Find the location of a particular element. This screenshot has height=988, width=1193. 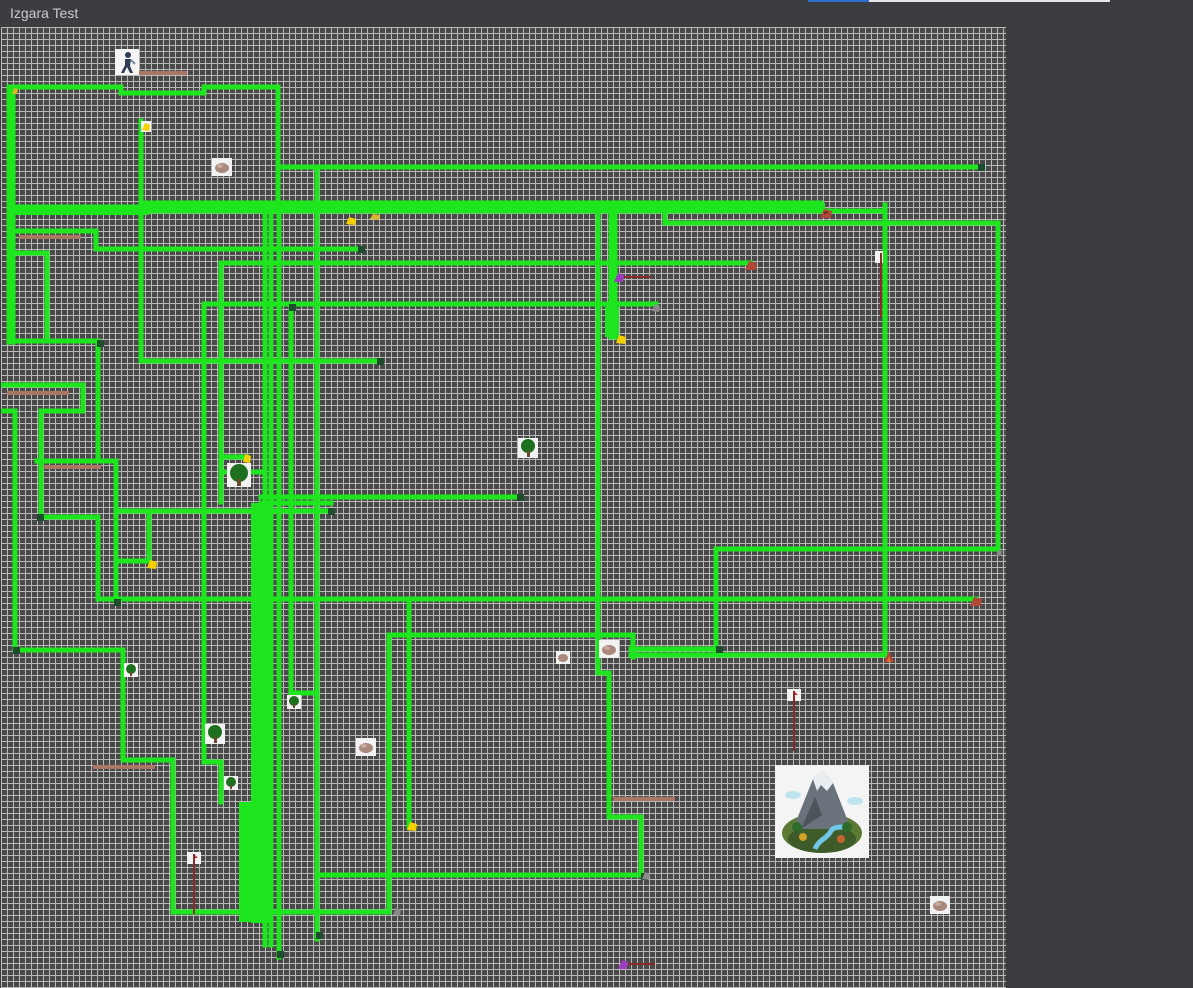

window-titlebar: Izgara Test is located at coordinates (596, 13).